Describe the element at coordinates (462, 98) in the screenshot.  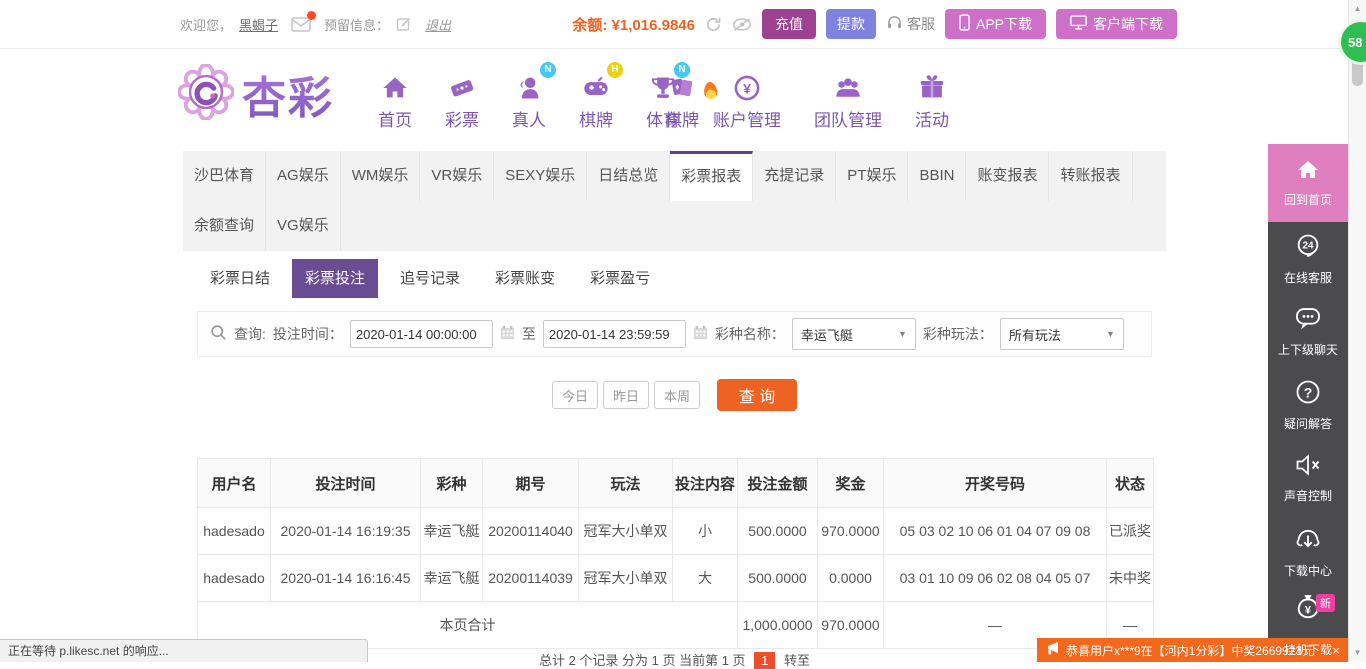
I see `nav-item-lottery: 彩票` at that location.